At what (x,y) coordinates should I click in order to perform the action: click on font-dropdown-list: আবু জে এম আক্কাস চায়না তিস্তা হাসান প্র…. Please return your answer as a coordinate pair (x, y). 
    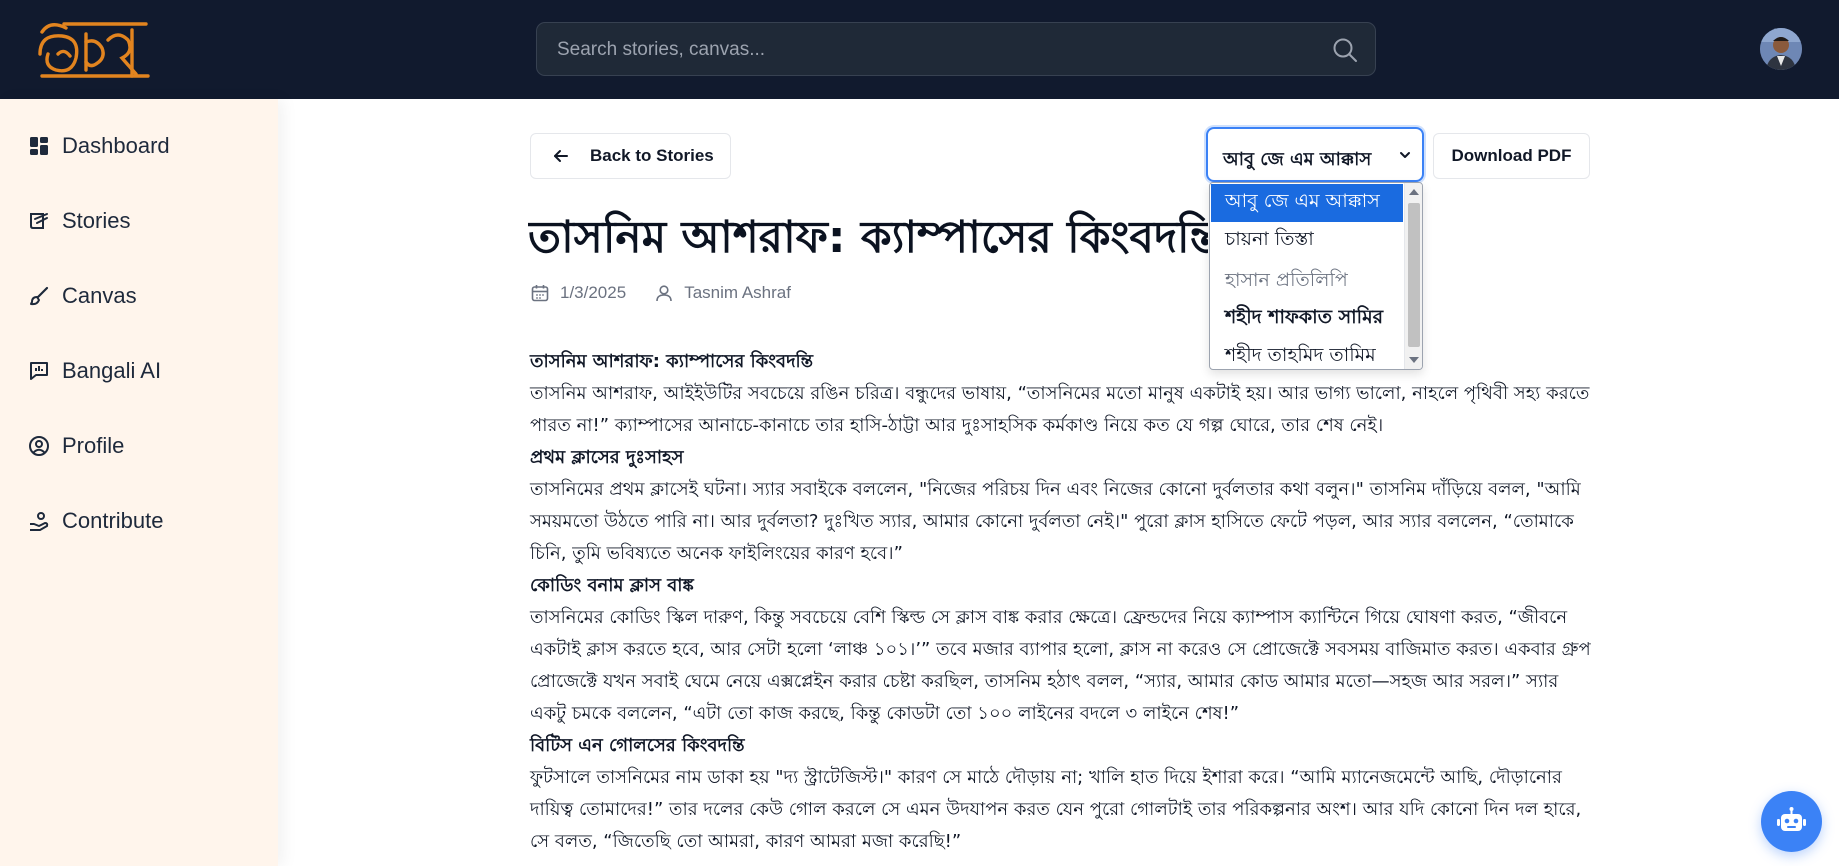
    Looking at the image, I should click on (1316, 276).